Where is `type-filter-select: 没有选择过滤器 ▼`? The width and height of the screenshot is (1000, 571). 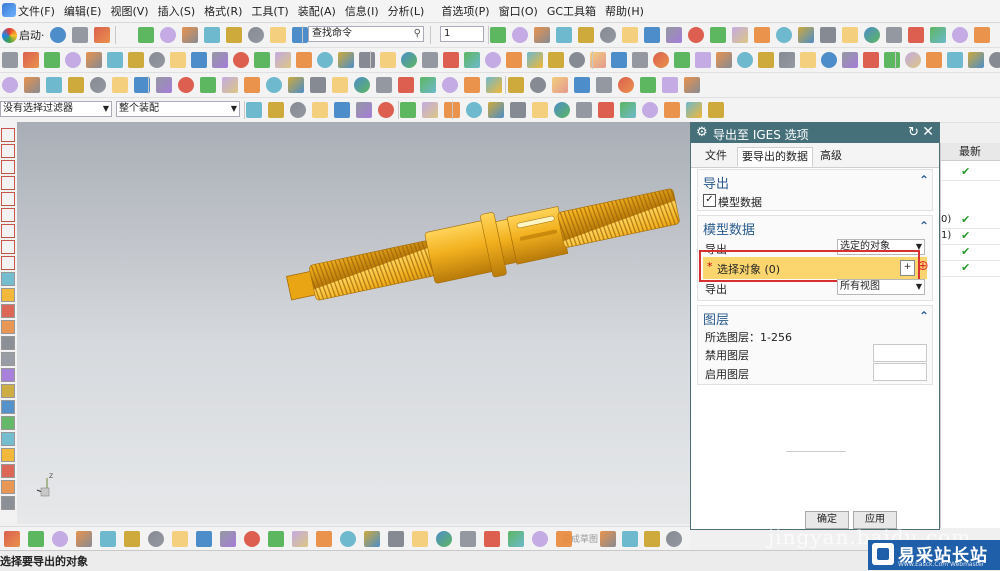 type-filter-select: 没有选择过滤器 ▼ is located at coordinates (56, 109).